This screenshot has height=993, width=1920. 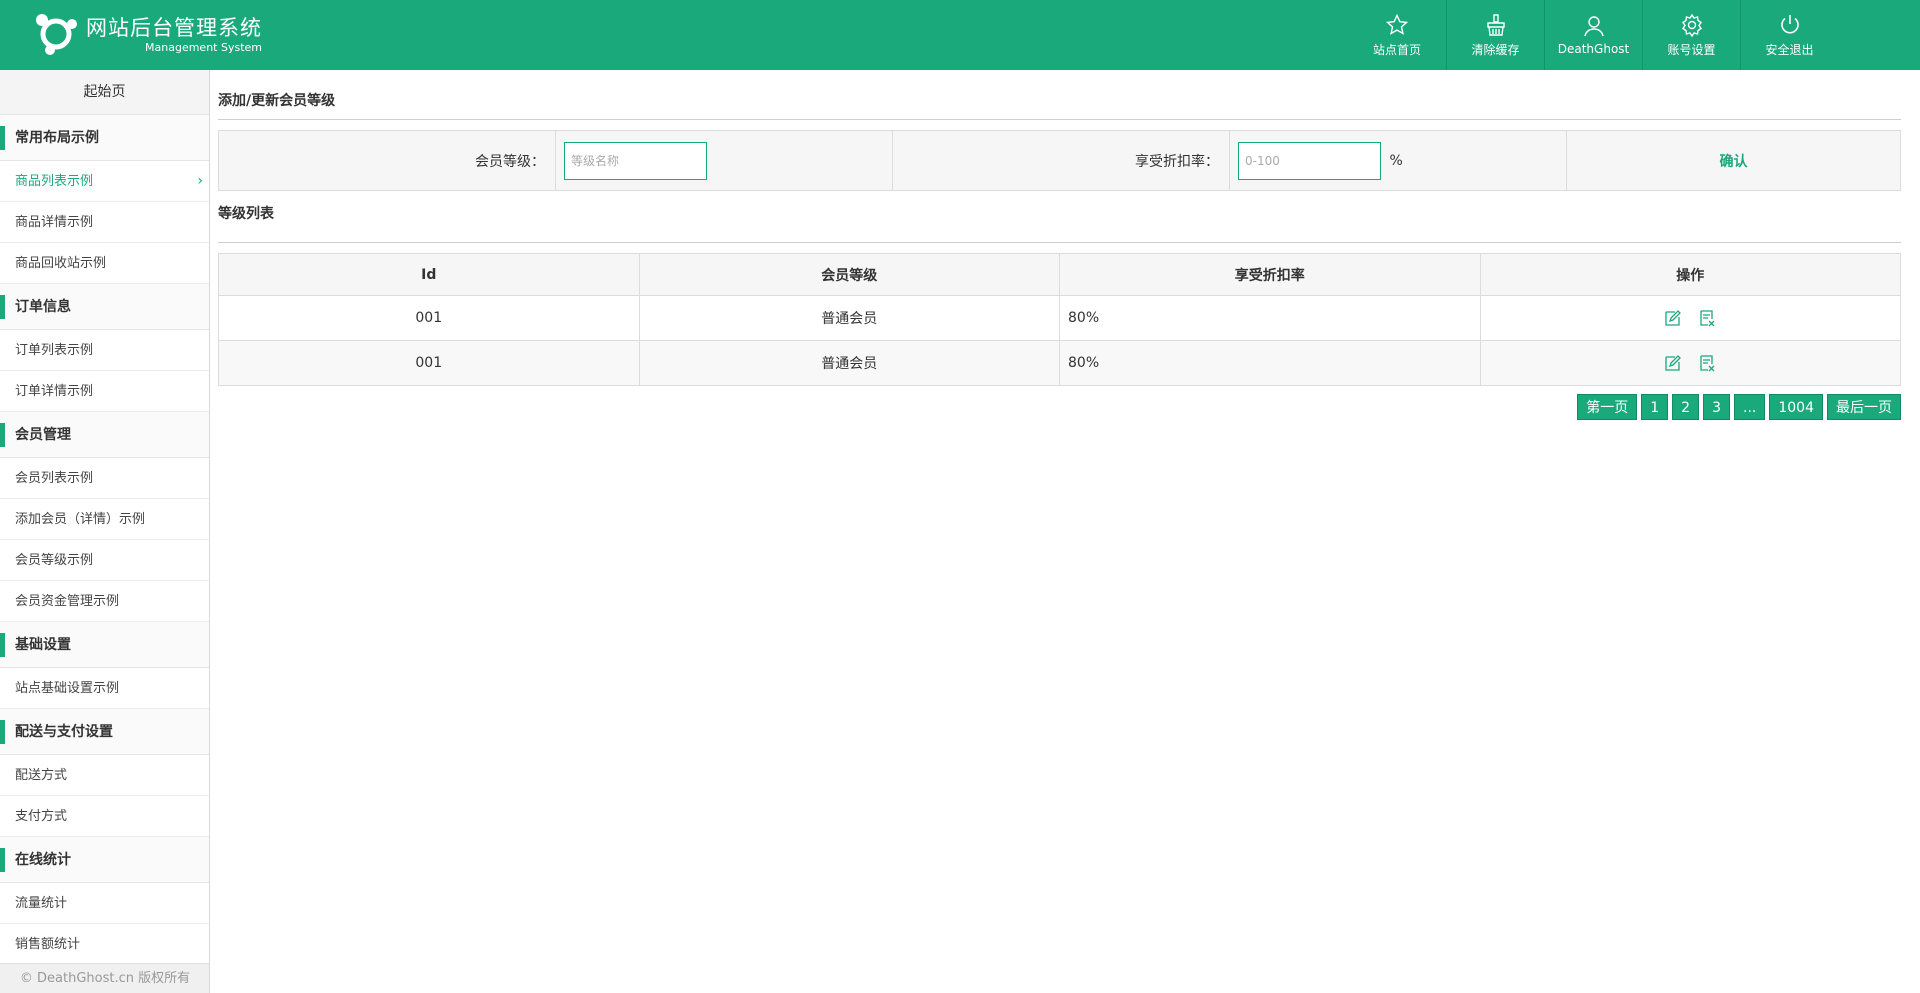 I want to click on sidebar-item-traffic: 流量统计, so click(x=104, y=903).